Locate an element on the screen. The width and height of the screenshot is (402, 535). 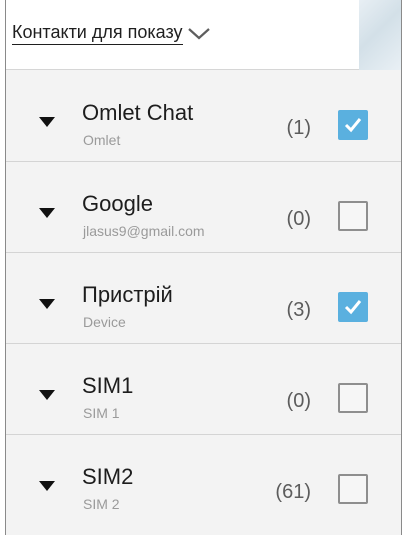
account-subtitle: SIM 1 is located at coordinates (101, 413).